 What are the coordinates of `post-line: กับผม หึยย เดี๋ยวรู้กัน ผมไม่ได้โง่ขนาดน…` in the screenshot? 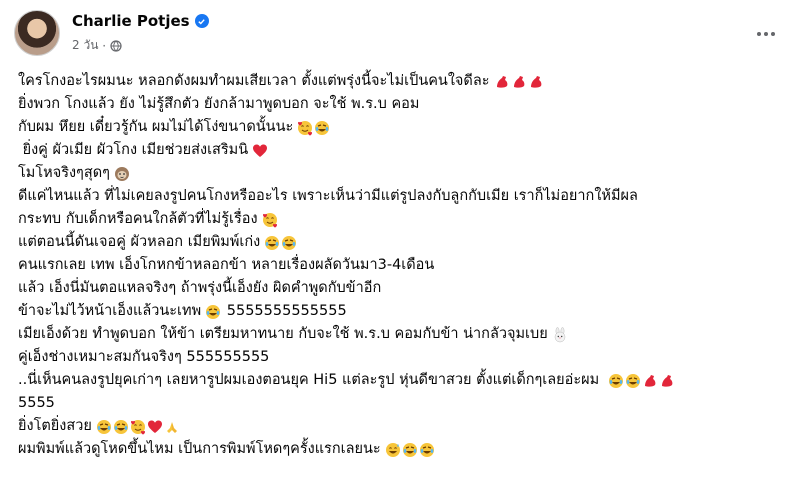 It's located at (403, 127).